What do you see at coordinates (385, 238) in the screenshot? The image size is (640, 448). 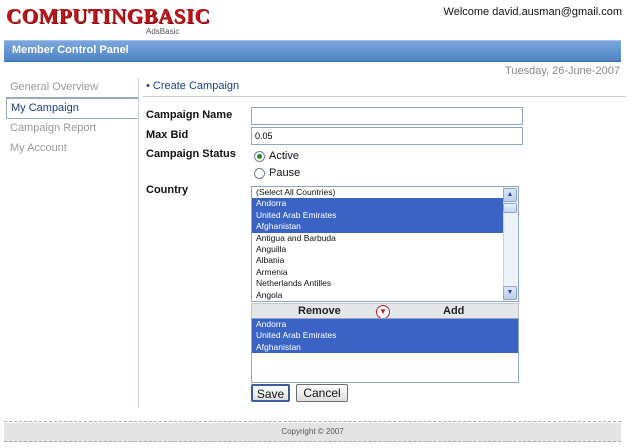 I see `country-option: Antigua and Barbuda` at bounding box center [385, 238].